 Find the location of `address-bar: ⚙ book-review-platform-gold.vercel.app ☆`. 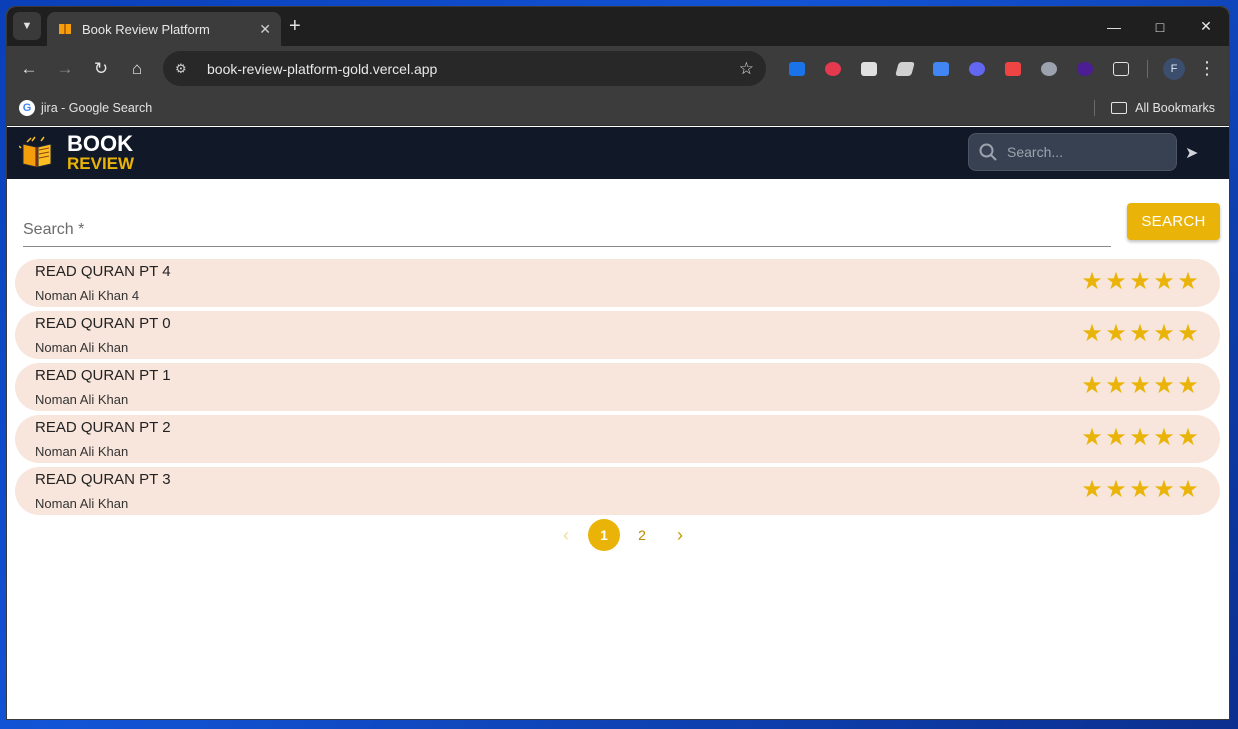

address-bar: ⚙ book-review-platform-gold.vercel.app ☆ is located at coordinates (464, 68).